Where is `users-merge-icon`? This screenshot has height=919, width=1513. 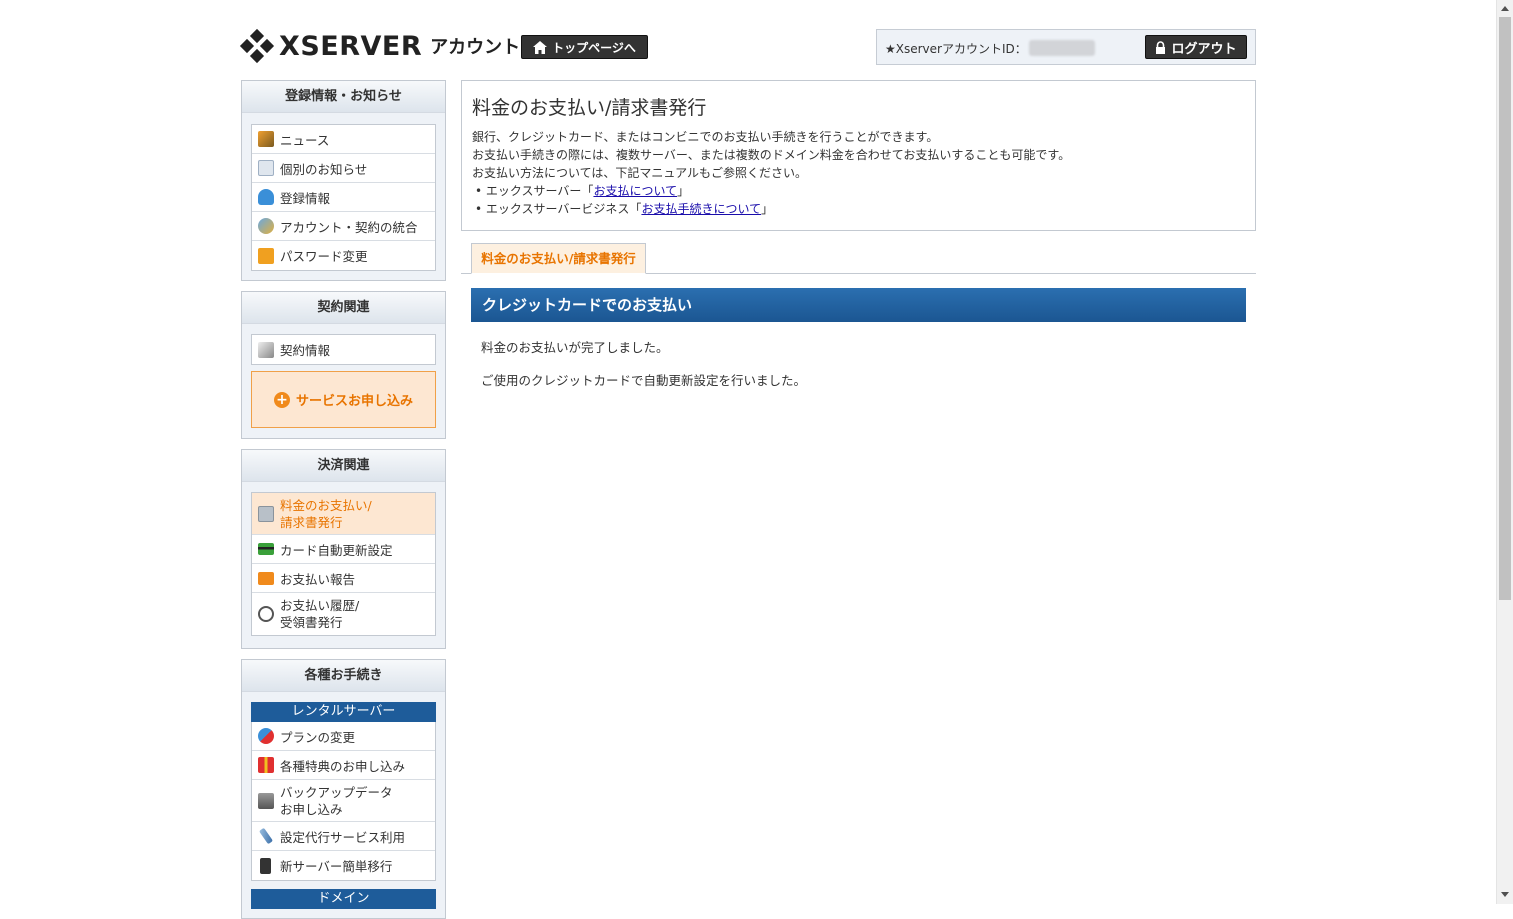 users-merge-icon is located at coordinates (266, 226).